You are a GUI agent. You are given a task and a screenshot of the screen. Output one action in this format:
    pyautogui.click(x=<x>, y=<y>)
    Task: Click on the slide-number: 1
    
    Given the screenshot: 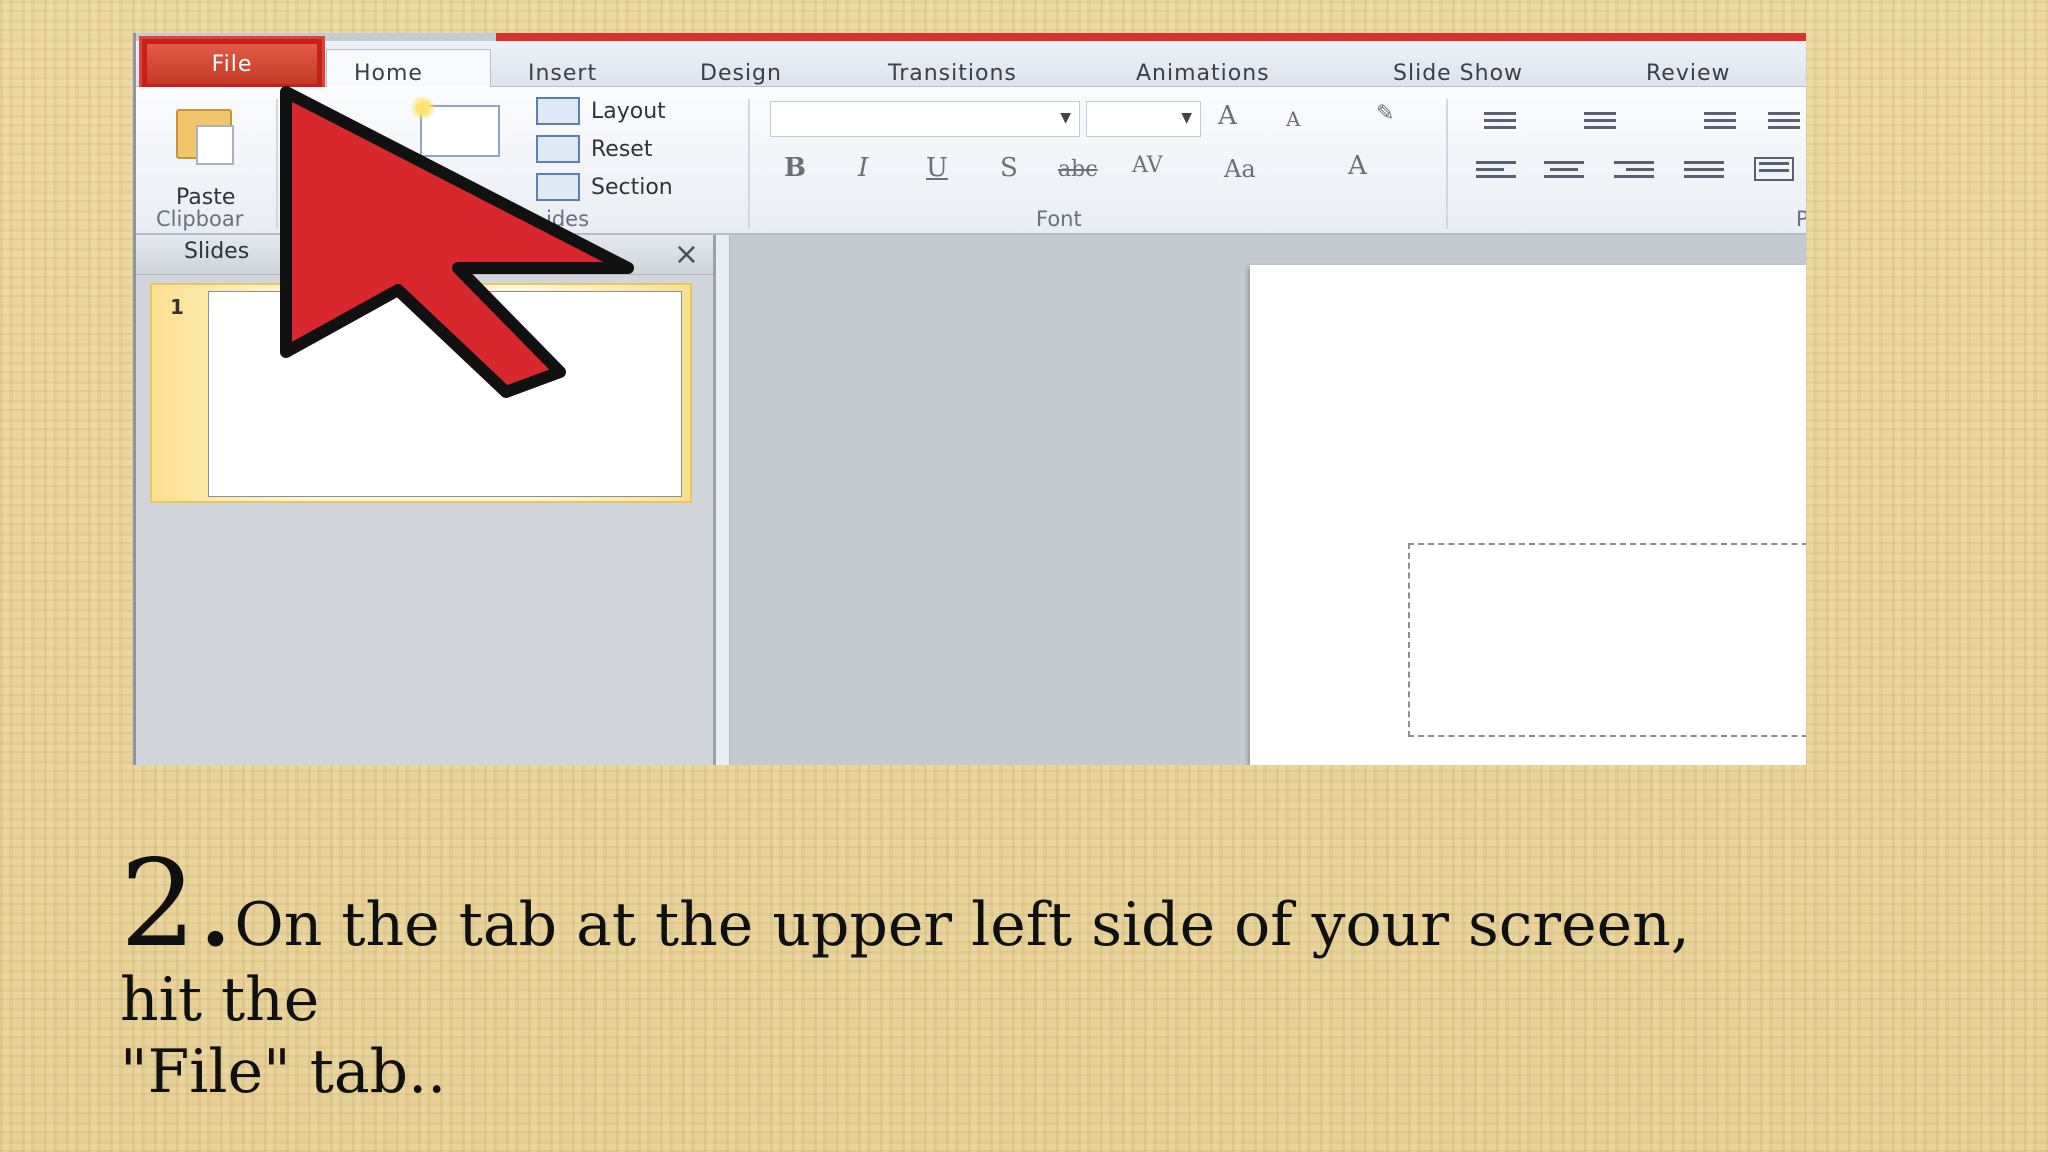 What is the action you would take?
    pyautogui.click(x=177, y=307)
    